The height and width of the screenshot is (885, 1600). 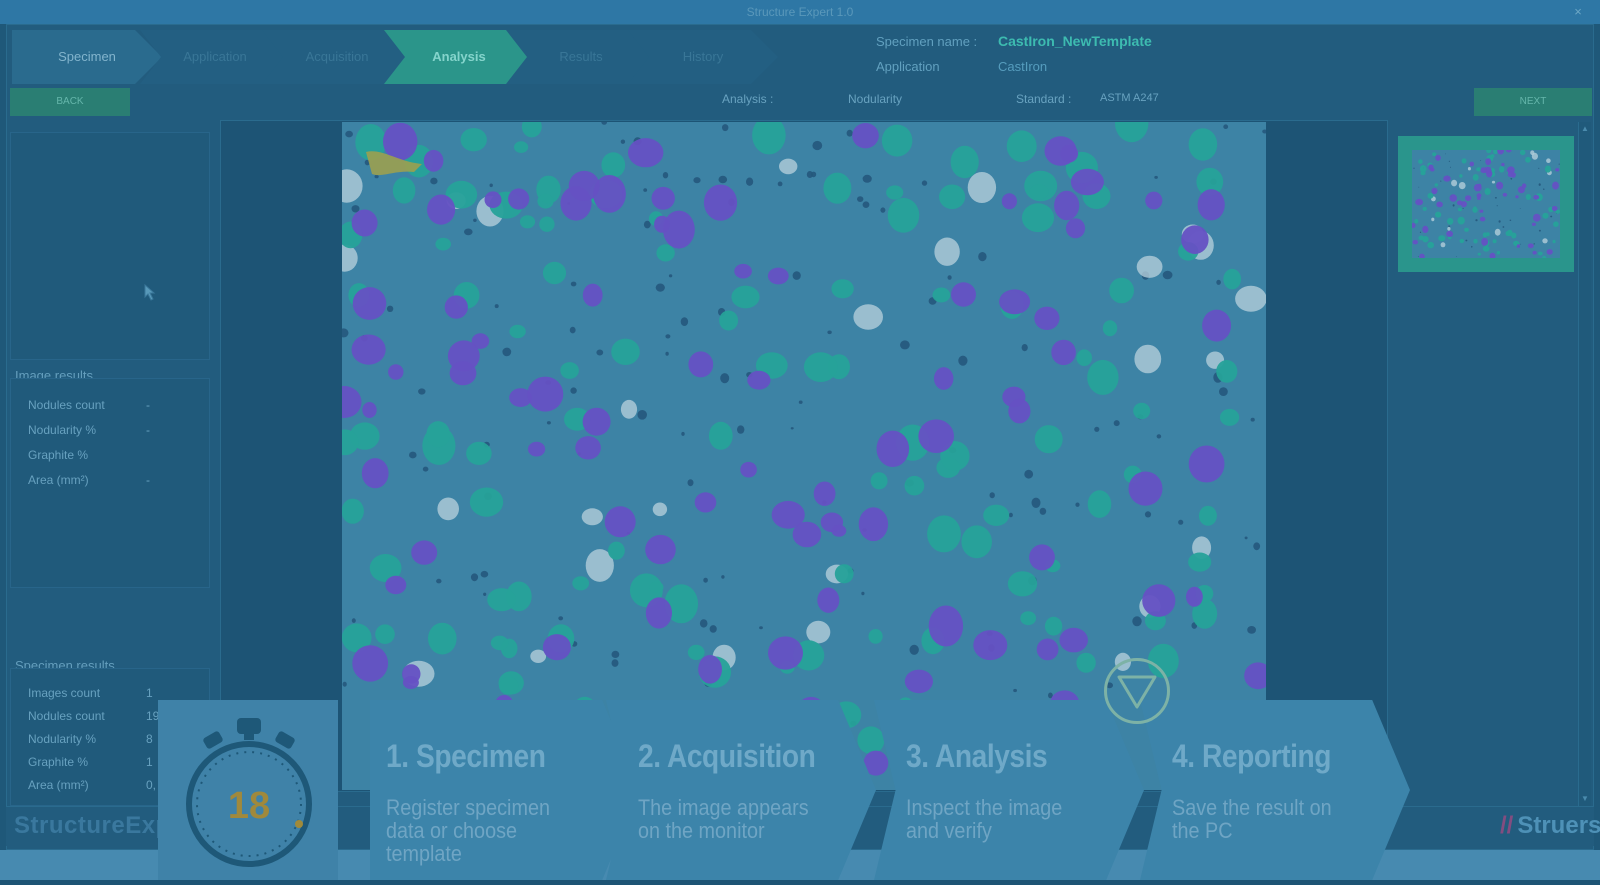 What do you see at coordinates (1584, 464) in the screenshot?
I see `thumbnail-scrollbar: ▲ ▼` at bounding box center [1584, 464].